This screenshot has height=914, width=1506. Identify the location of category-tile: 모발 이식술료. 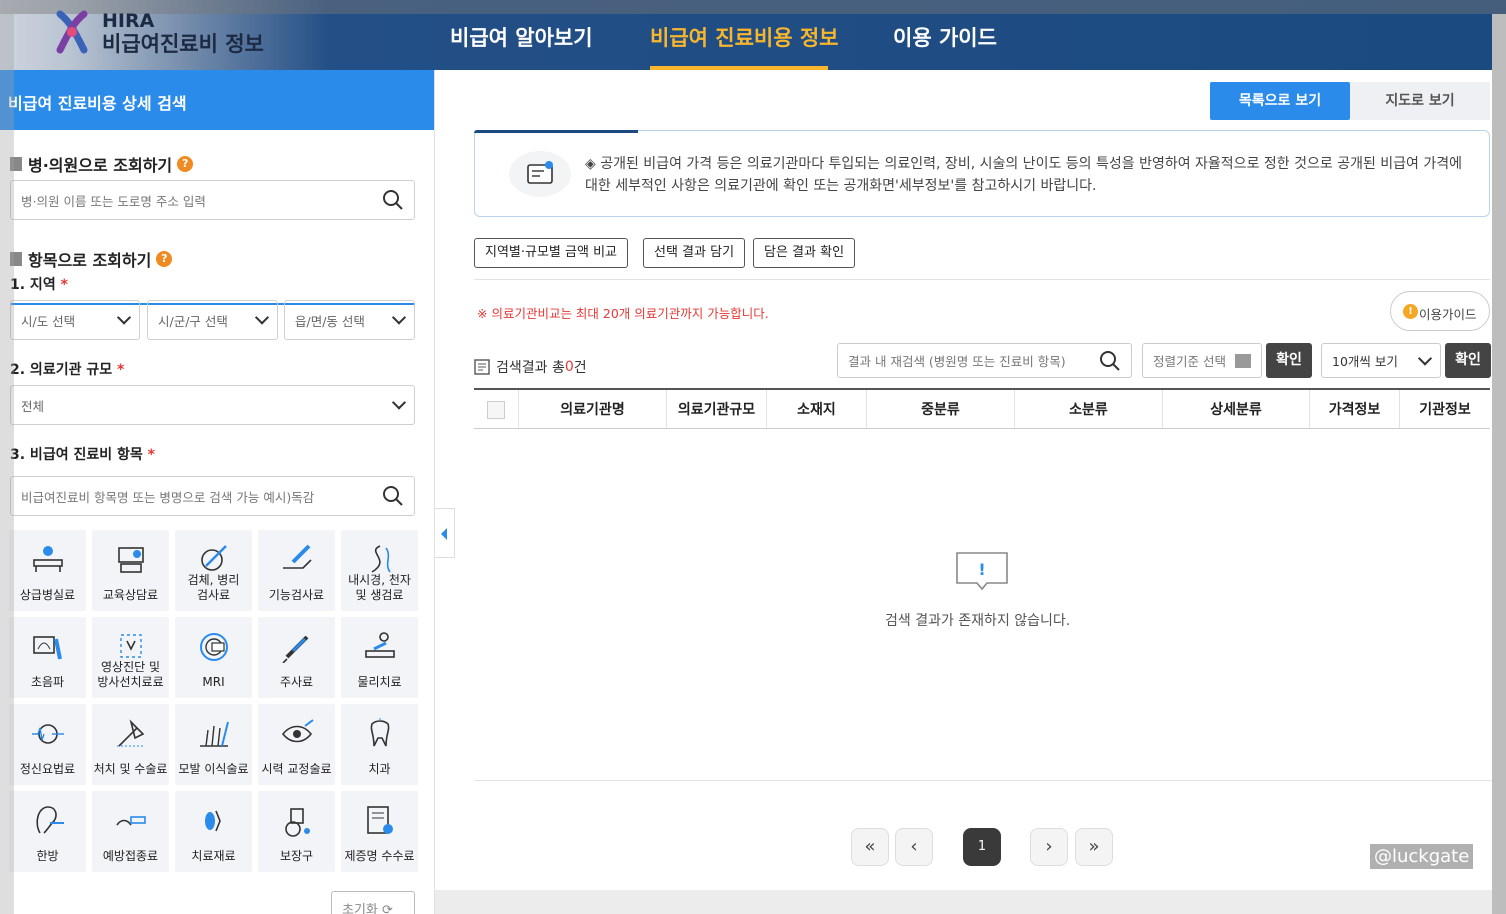
(213, 744).